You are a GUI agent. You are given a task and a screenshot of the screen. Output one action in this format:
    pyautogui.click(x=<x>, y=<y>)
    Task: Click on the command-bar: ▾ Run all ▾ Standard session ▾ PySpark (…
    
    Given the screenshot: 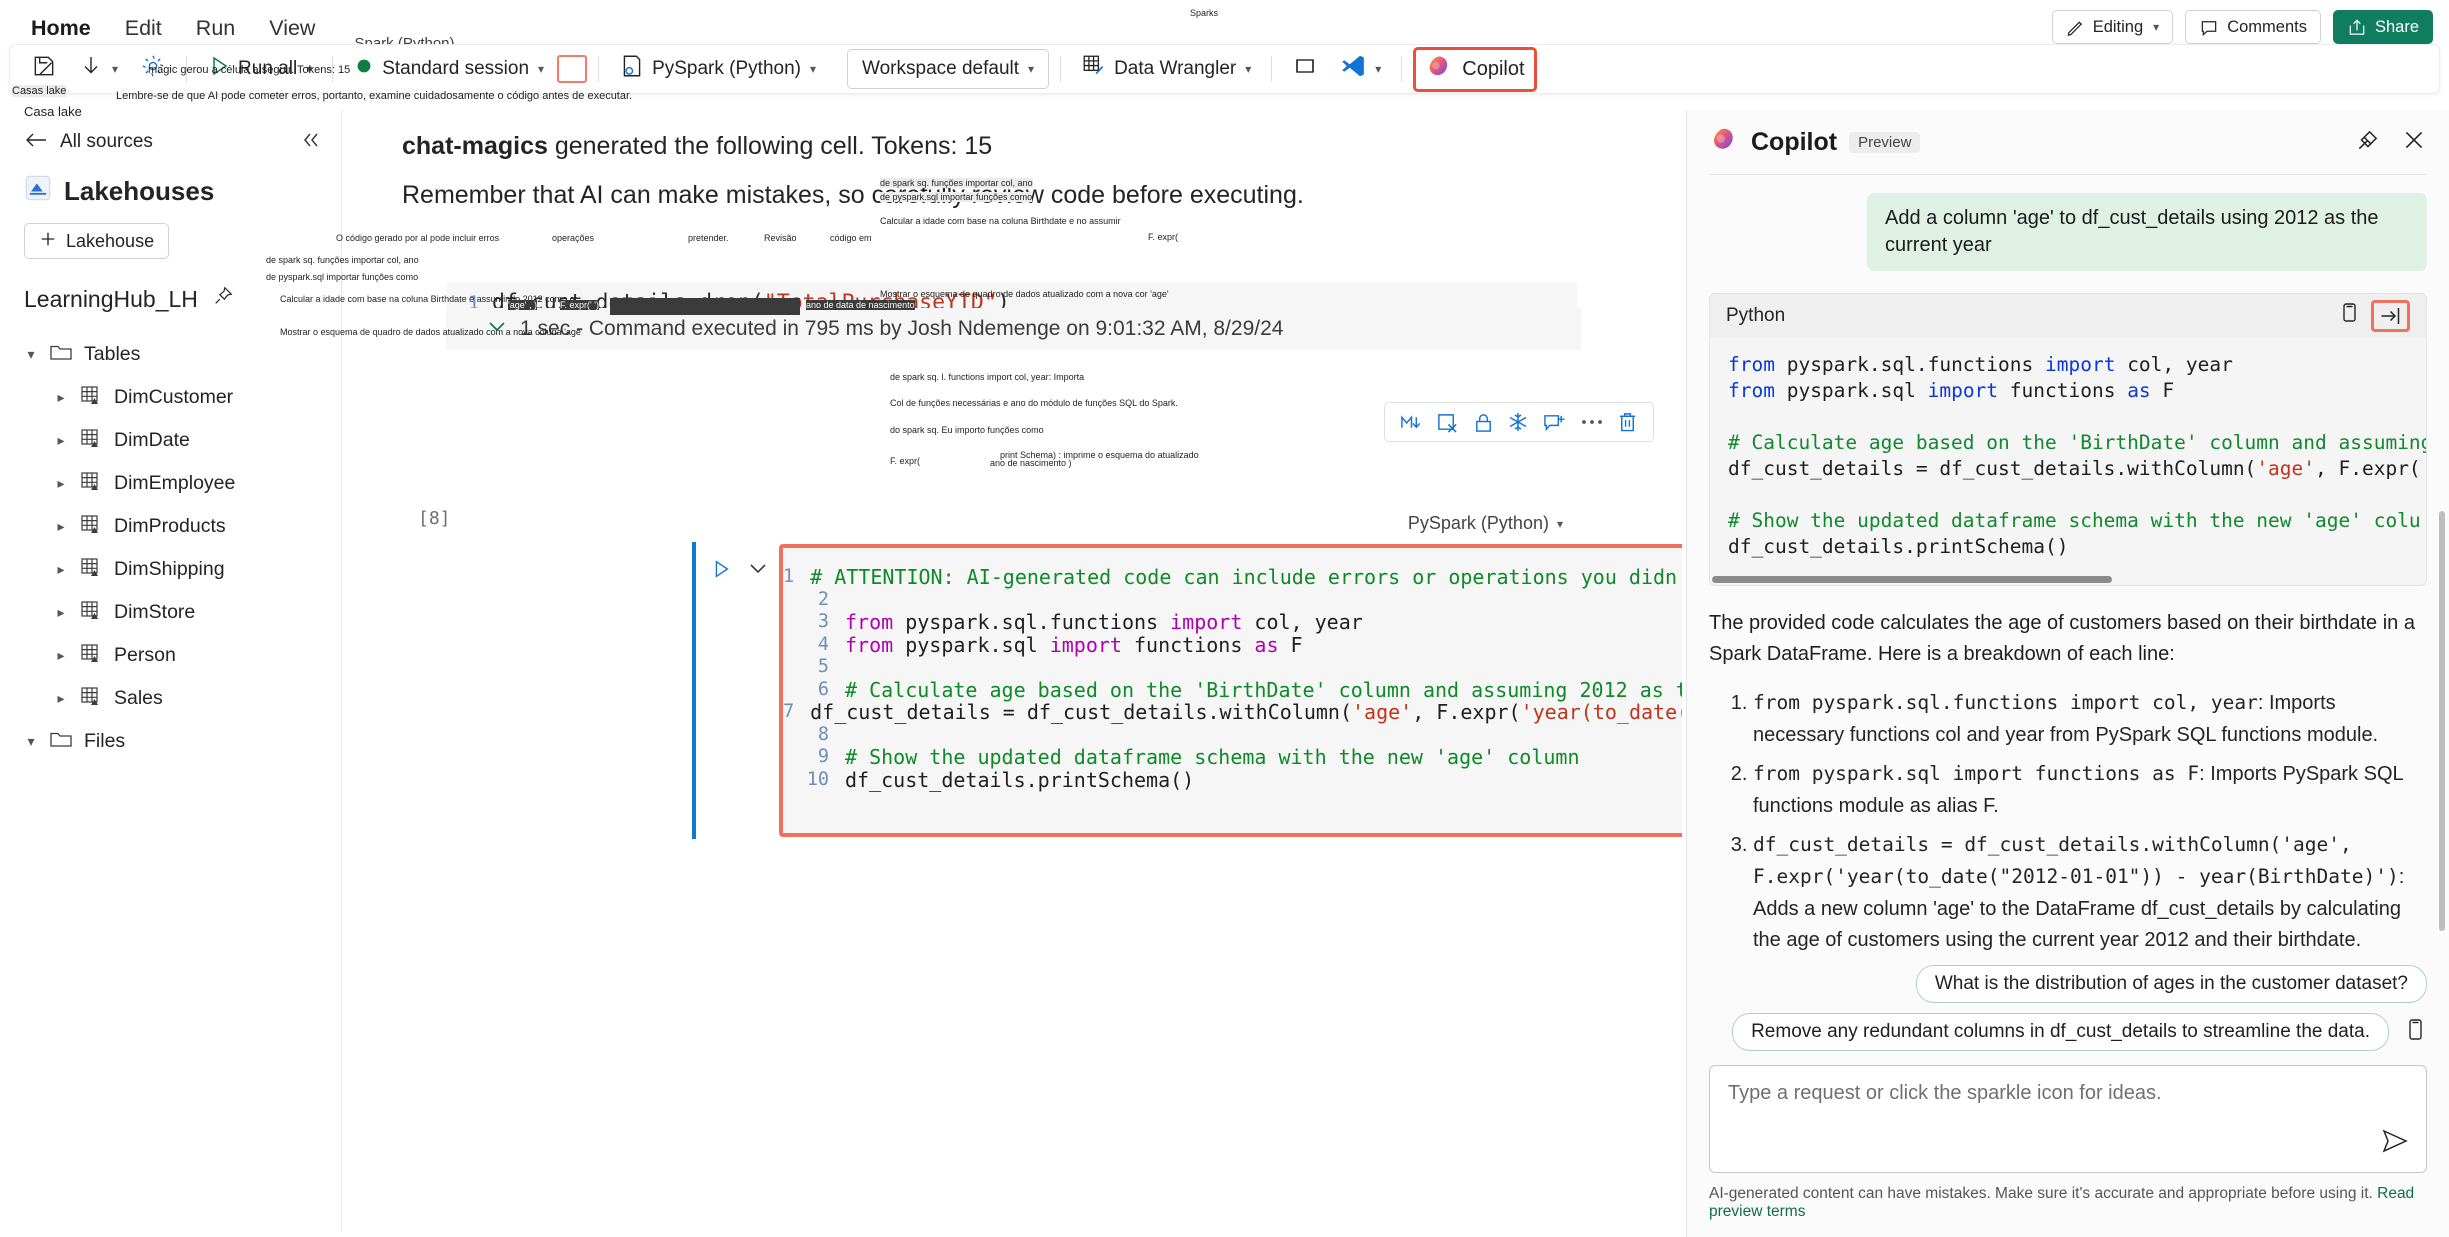 What is the action you would take?
    pyautogui.click(x=1224, y=69)
    